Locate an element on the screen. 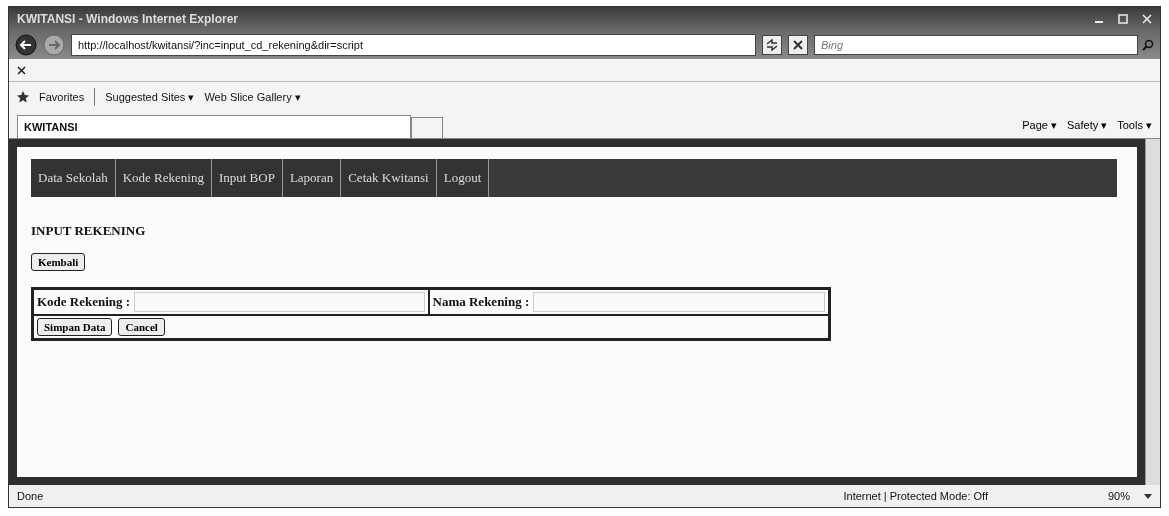  form-button: Cancel is located at coordinates (141, 327).